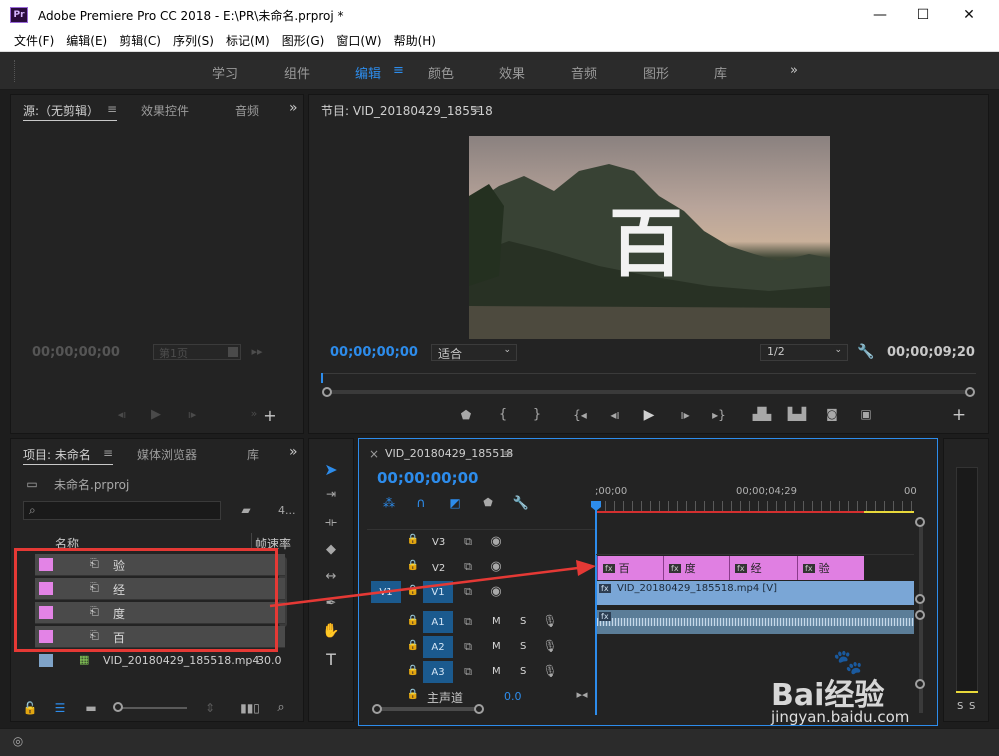 This screenshot has width=999, height=756. Describe the element at coordinates (432, 584) in the screenshot. I see `annotation-arrow` at that location.